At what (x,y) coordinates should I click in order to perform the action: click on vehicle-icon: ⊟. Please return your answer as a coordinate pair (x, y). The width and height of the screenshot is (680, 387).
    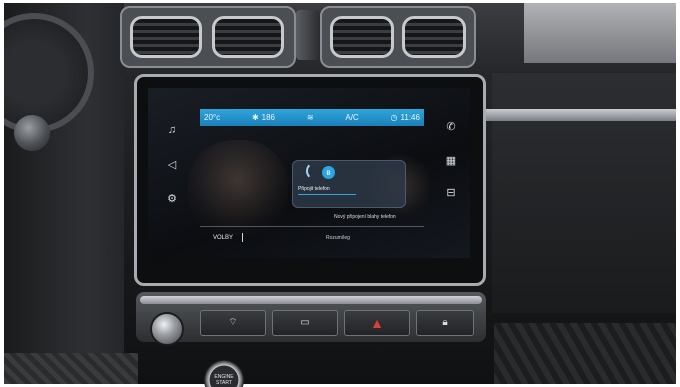
    Looking at the image, I should click on (451, 192).